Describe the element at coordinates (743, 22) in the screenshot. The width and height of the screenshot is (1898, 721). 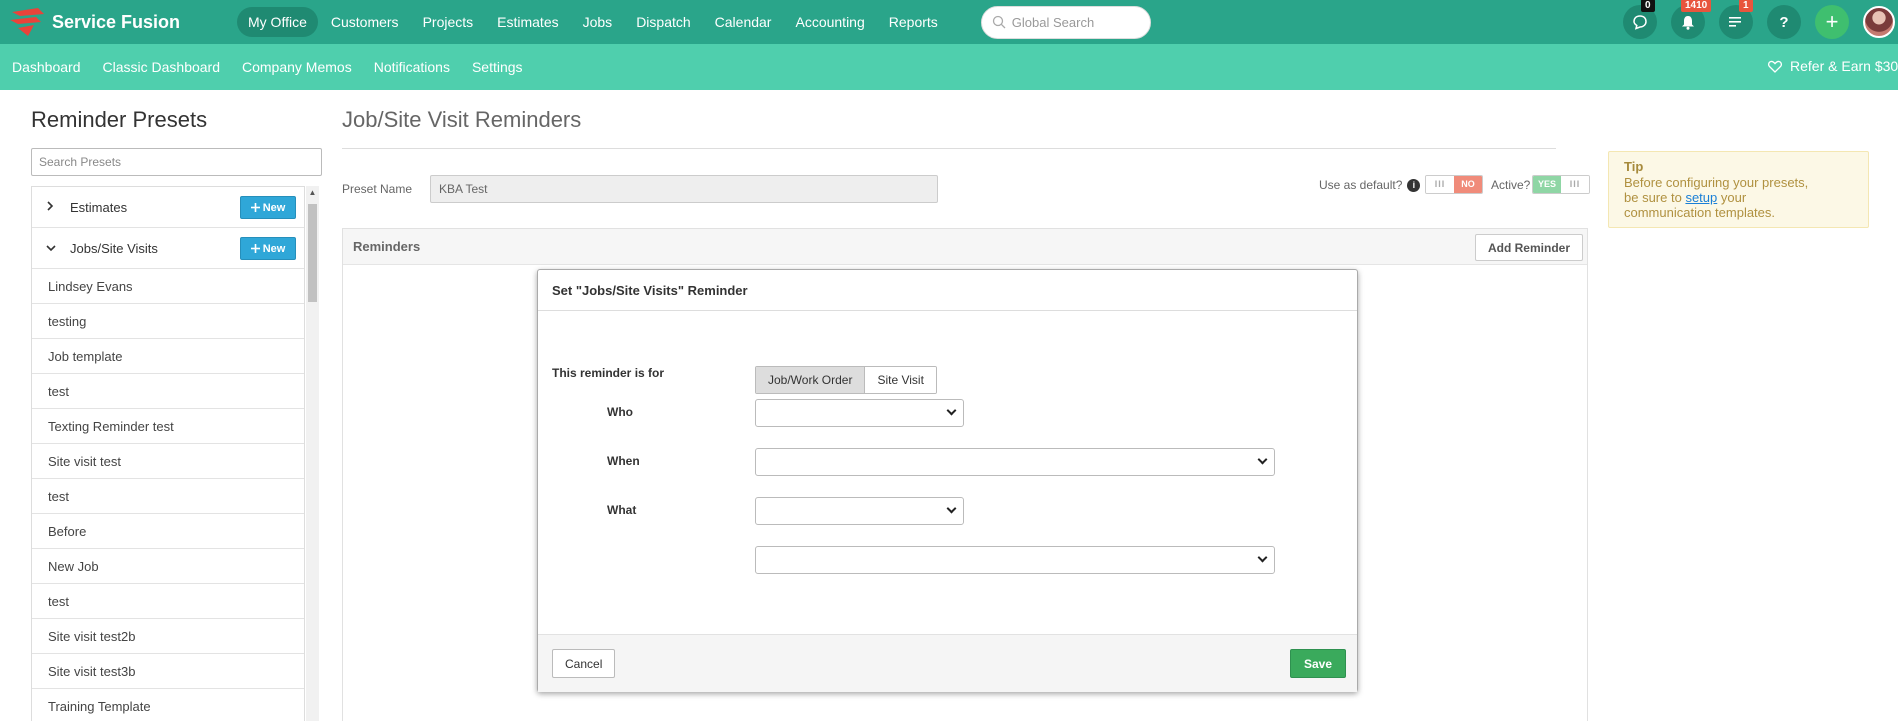
I see `nav-calendar: Calendar` at that location.